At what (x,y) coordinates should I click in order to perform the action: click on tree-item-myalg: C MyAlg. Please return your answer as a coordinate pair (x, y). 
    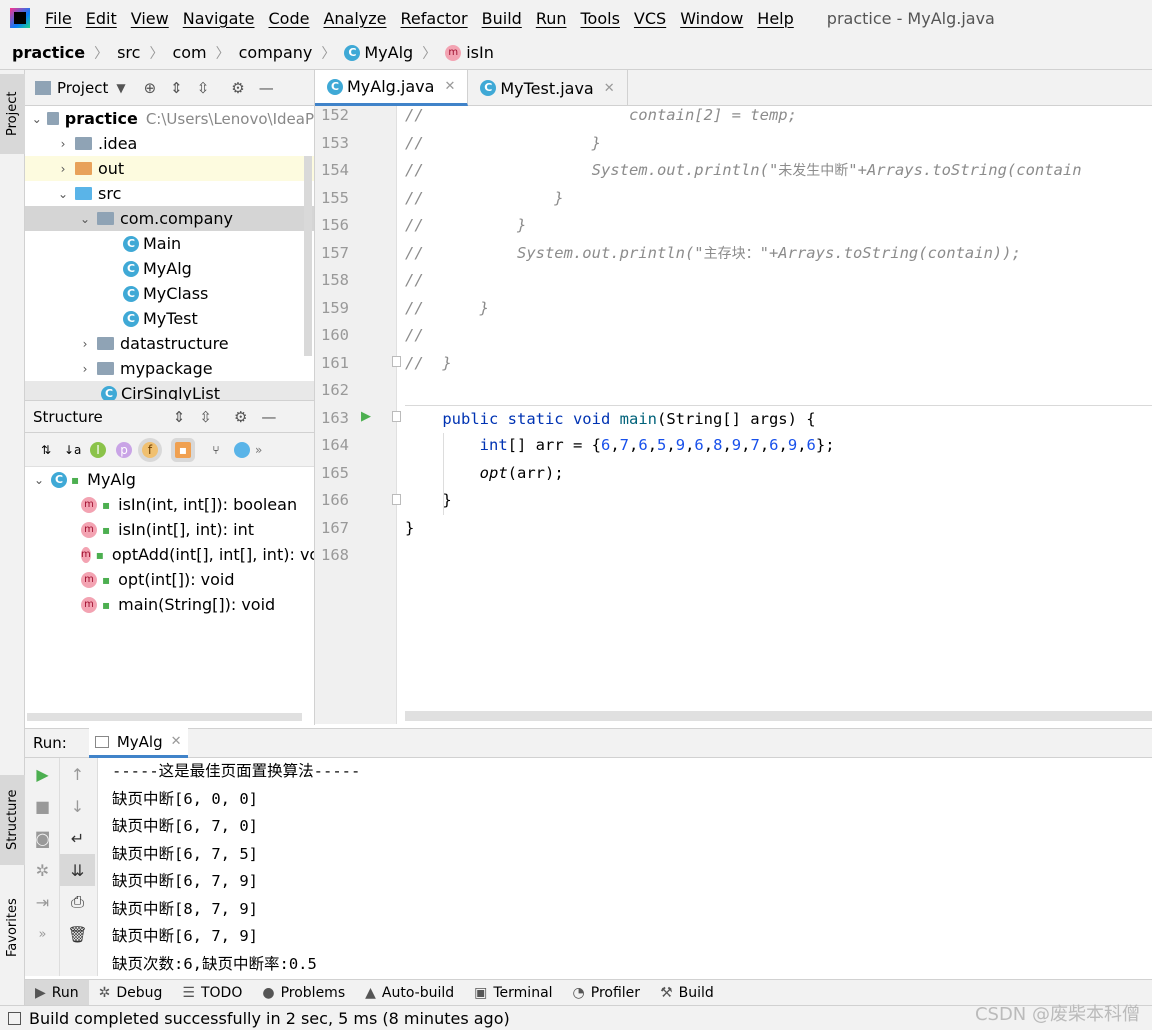
    Looking at the image, I should click on (169, 268).